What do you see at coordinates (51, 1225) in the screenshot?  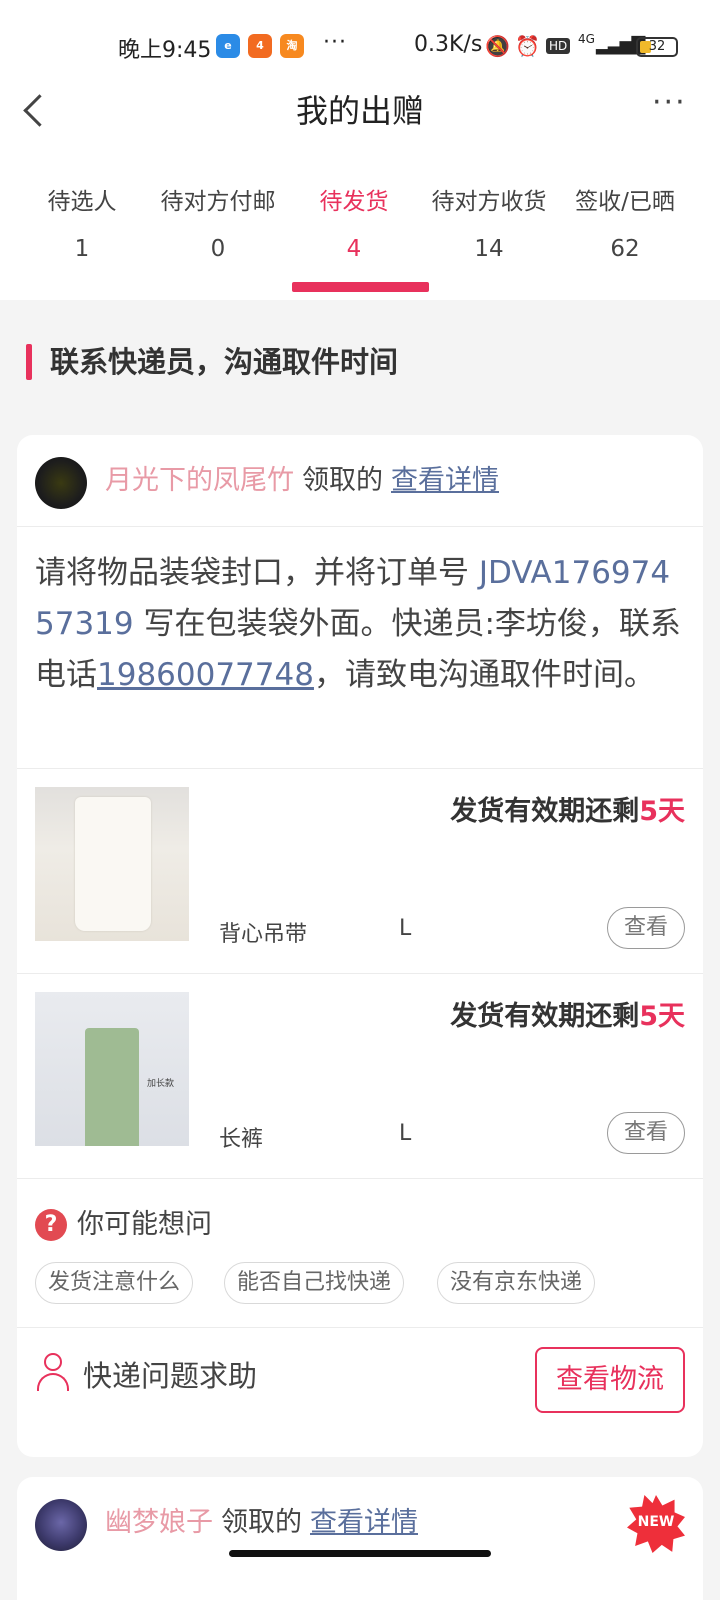 I see `question-icon: ?` at bounding box center [51, 1225].